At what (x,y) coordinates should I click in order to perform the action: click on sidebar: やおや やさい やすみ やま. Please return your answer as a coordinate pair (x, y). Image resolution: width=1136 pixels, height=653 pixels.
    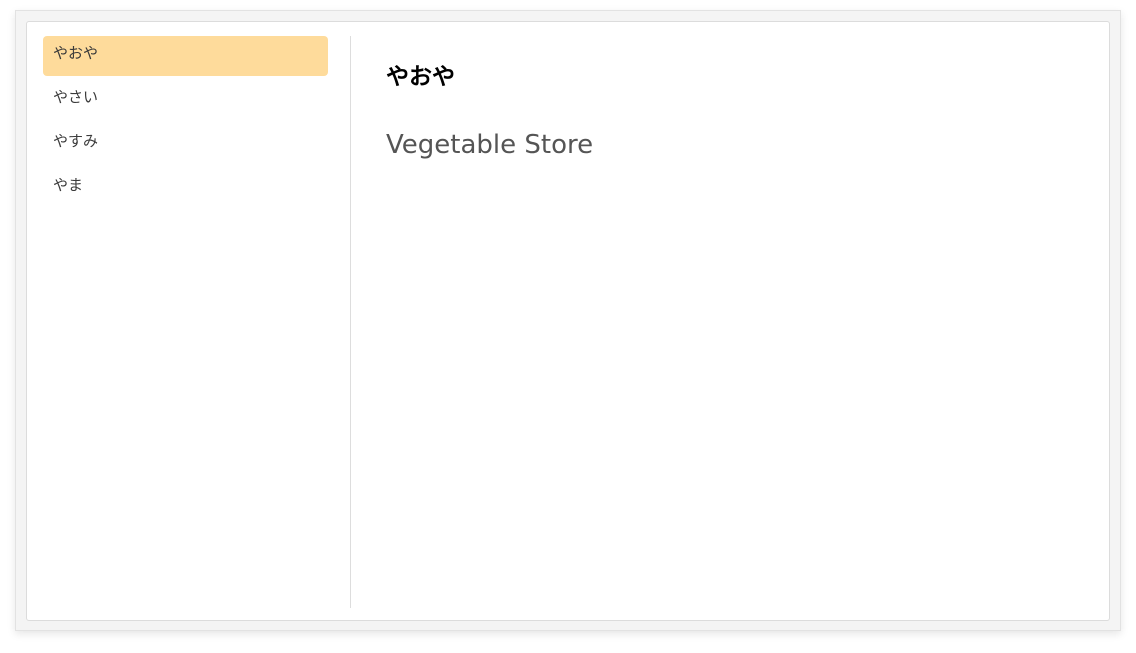
    Looking at the image, I should click on (185, 124).